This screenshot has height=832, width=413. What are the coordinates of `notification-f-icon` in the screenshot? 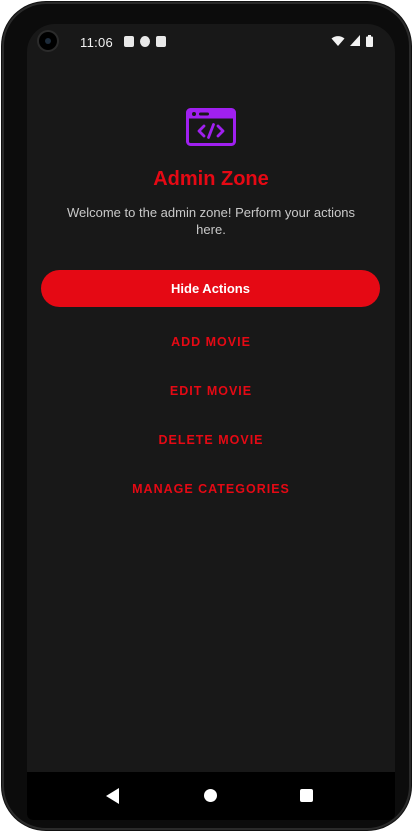 It's located at (145, 41).